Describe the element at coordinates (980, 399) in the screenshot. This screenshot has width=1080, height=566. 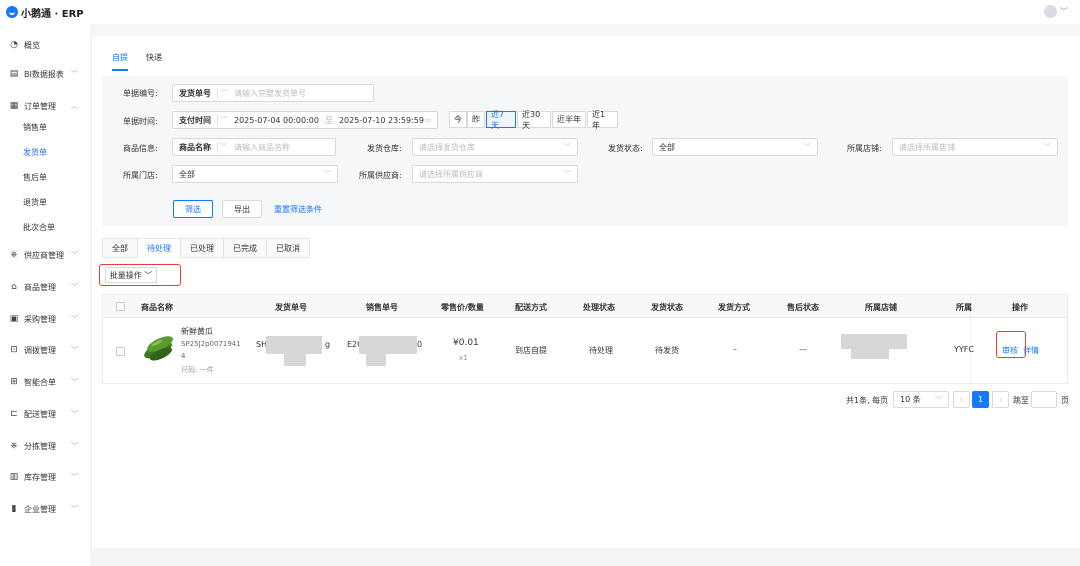
I see `page-1-button: 1` at that location.